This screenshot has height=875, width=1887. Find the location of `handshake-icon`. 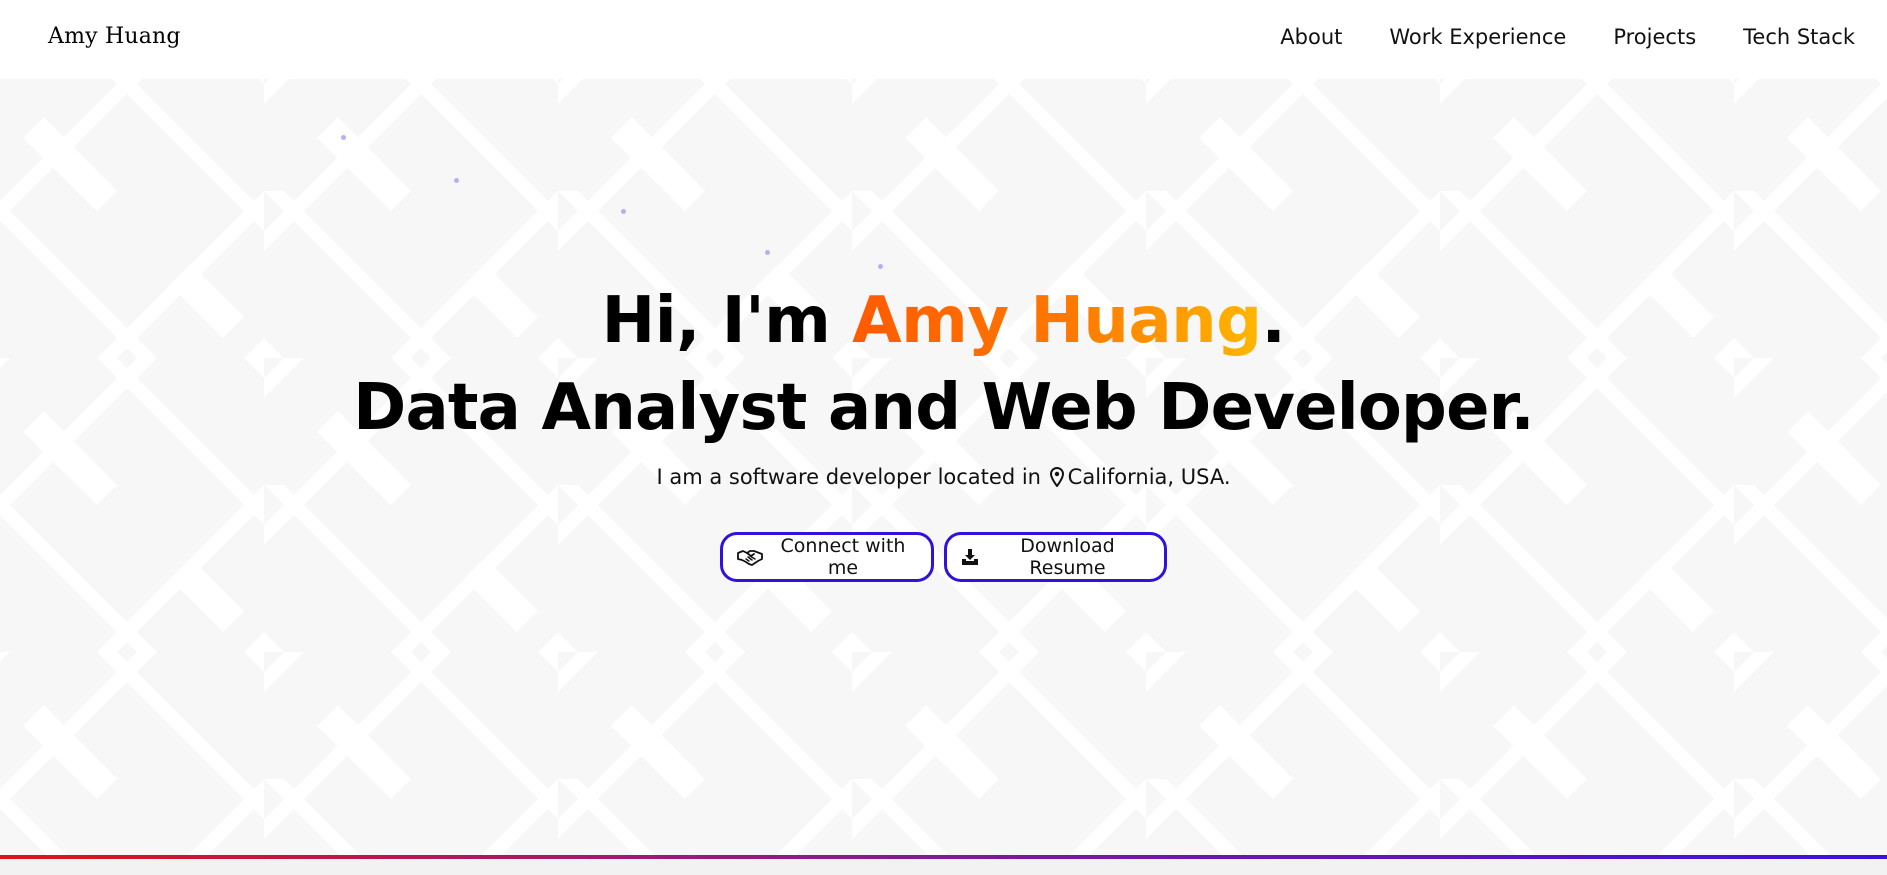

handshake-icon is located at coordinates (750, 557).